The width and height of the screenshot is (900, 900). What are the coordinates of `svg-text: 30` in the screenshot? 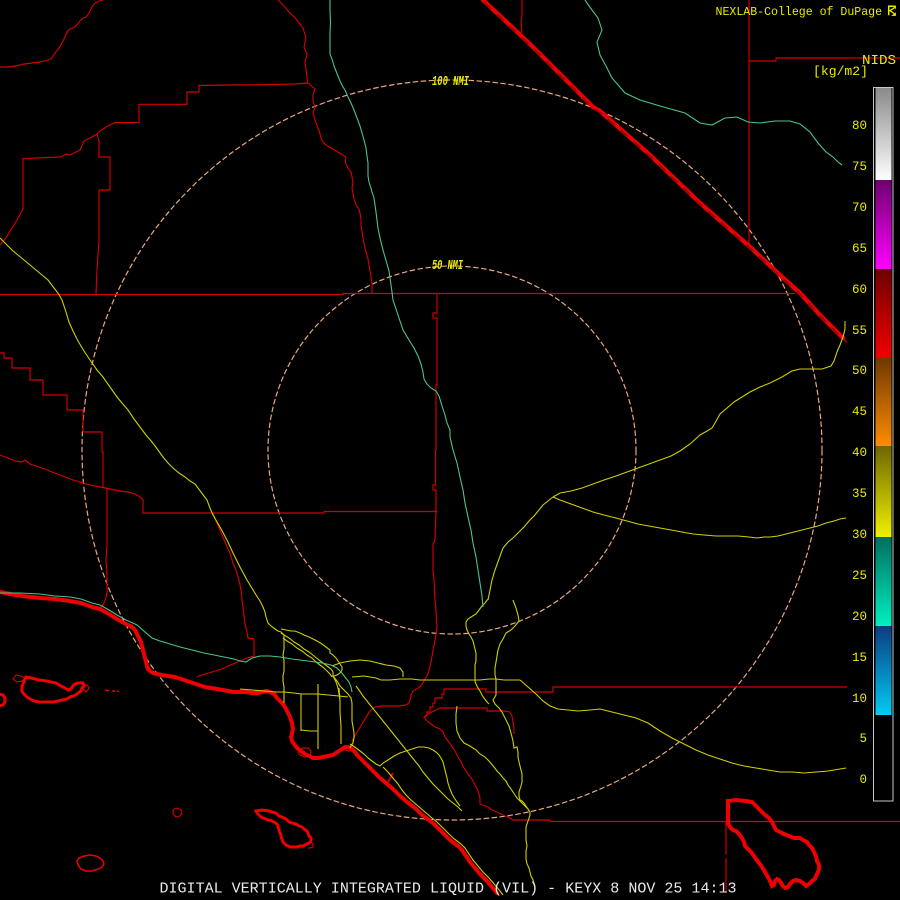 It's located at (859, 535).